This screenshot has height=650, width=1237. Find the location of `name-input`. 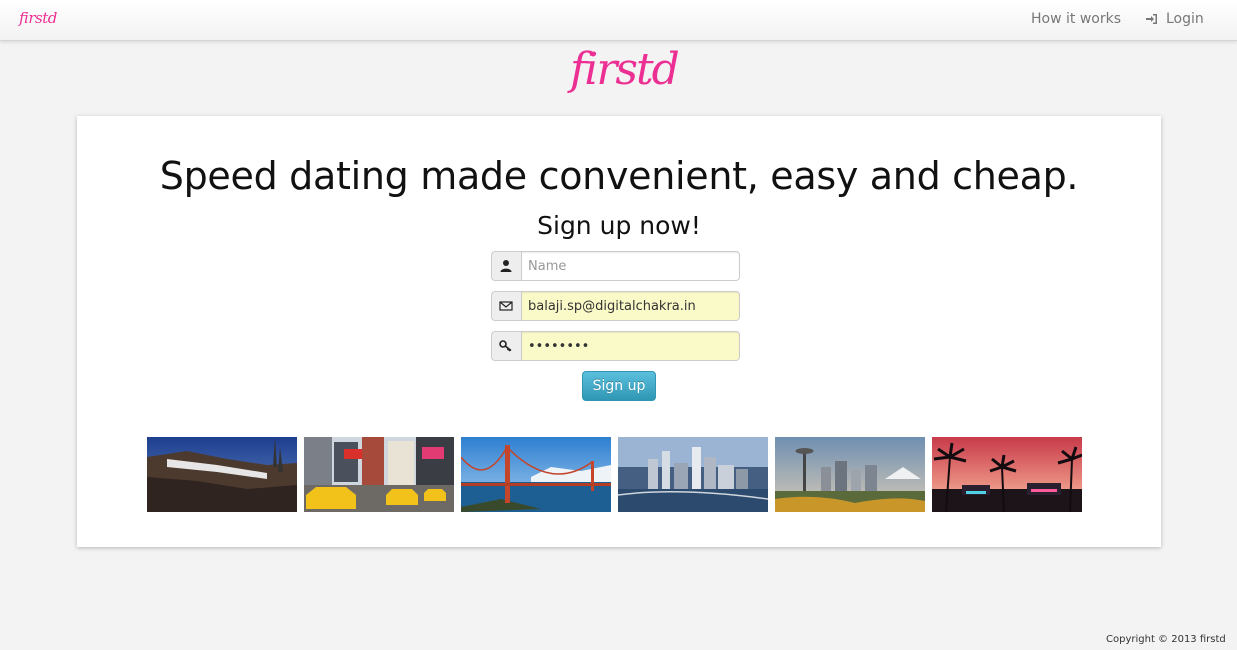

name-input is located at coordinates (630, 266).